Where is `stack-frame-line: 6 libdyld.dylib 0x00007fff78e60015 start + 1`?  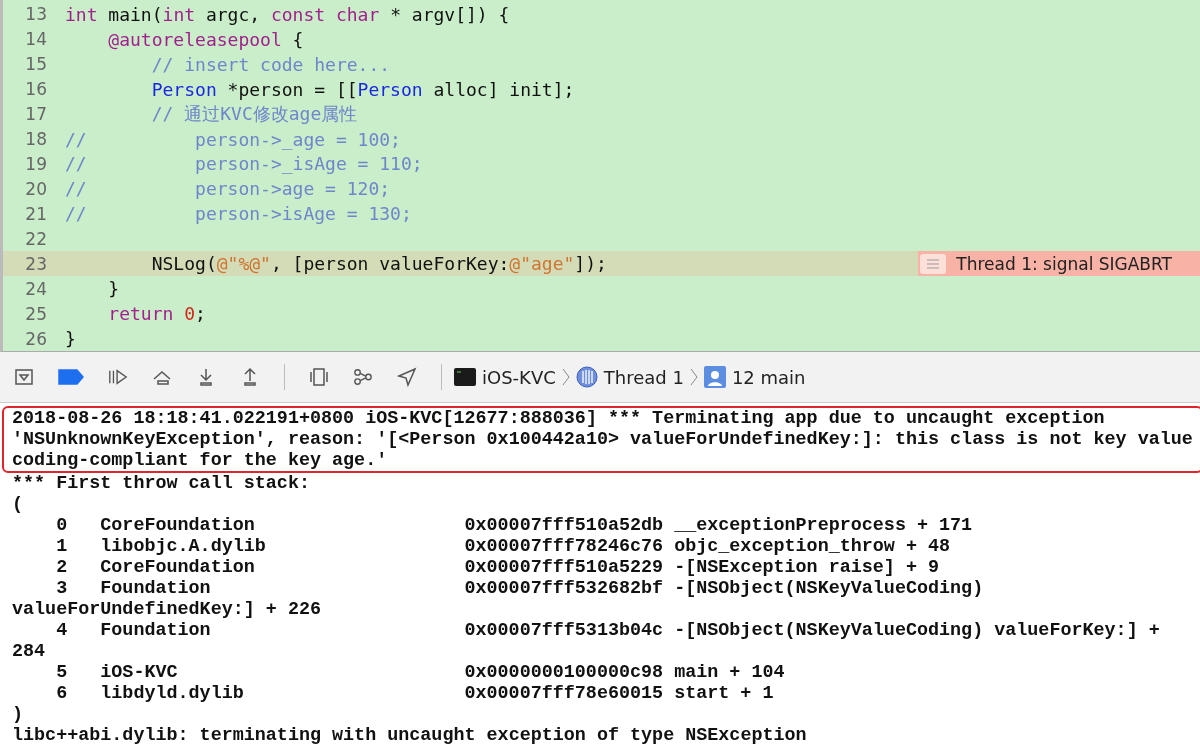 stack-frame-line: 6 libdyld.dylib 0x00007fff78e60015 start + 1 is located at coordinates (415, 693).